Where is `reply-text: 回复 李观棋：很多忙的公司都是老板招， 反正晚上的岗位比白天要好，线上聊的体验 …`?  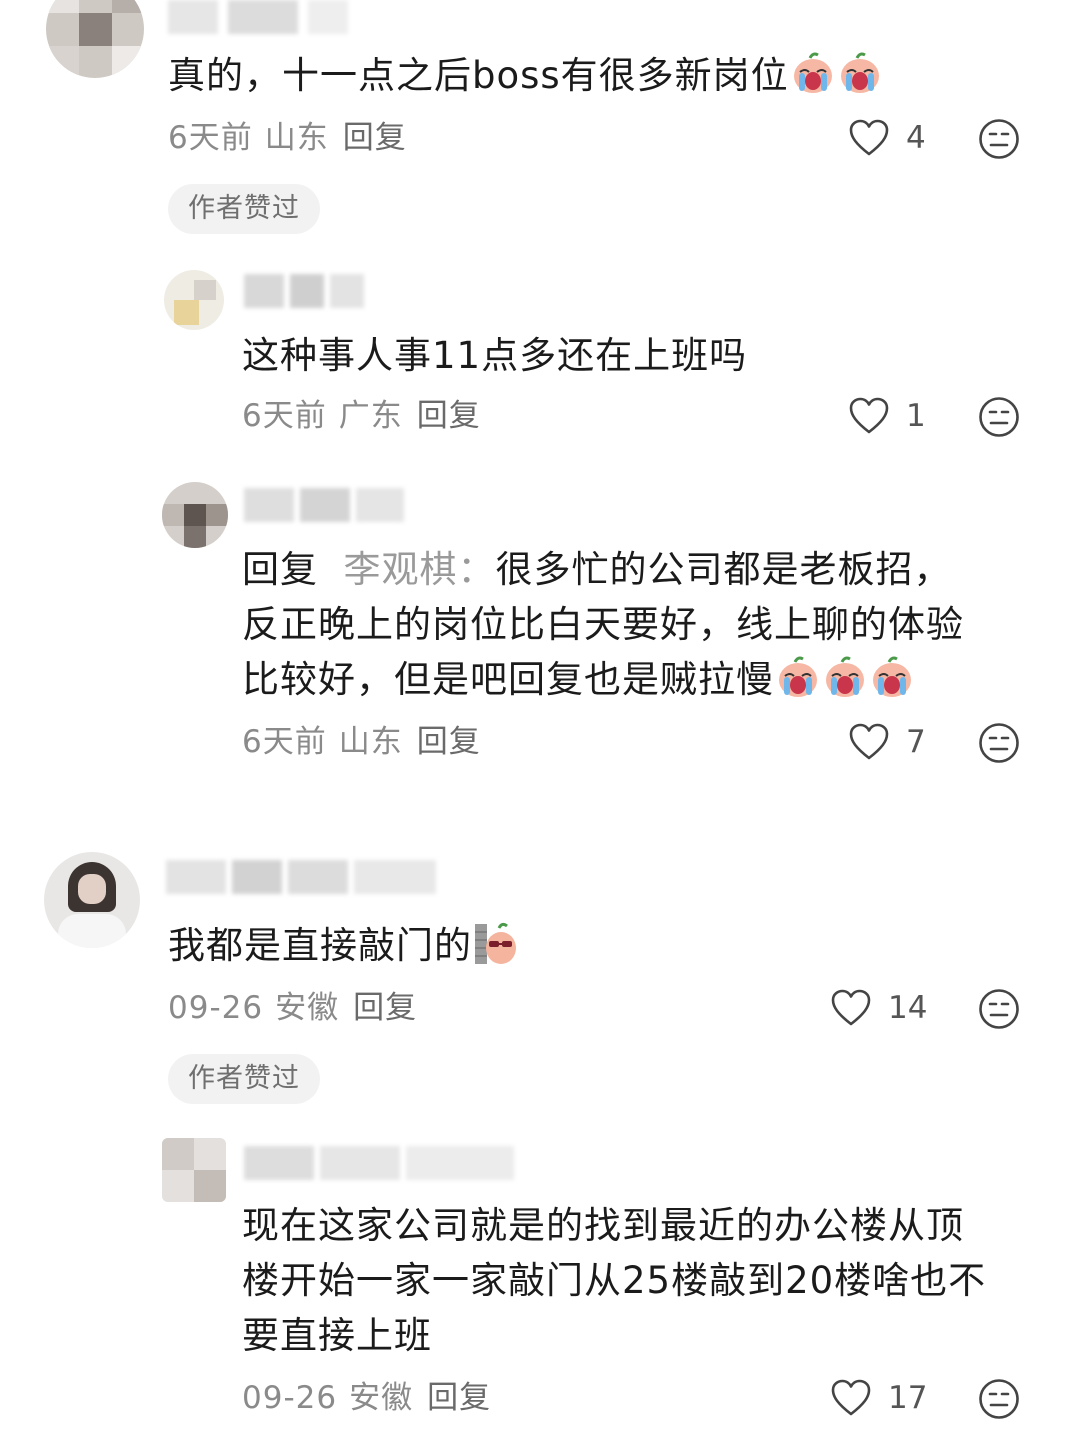
reply-text: 回复 李观棋：很多忙的公司都是老板招， 反正晚上的岗位比白天要好，线上聊的体验 … is located at coordinates (603, 624).